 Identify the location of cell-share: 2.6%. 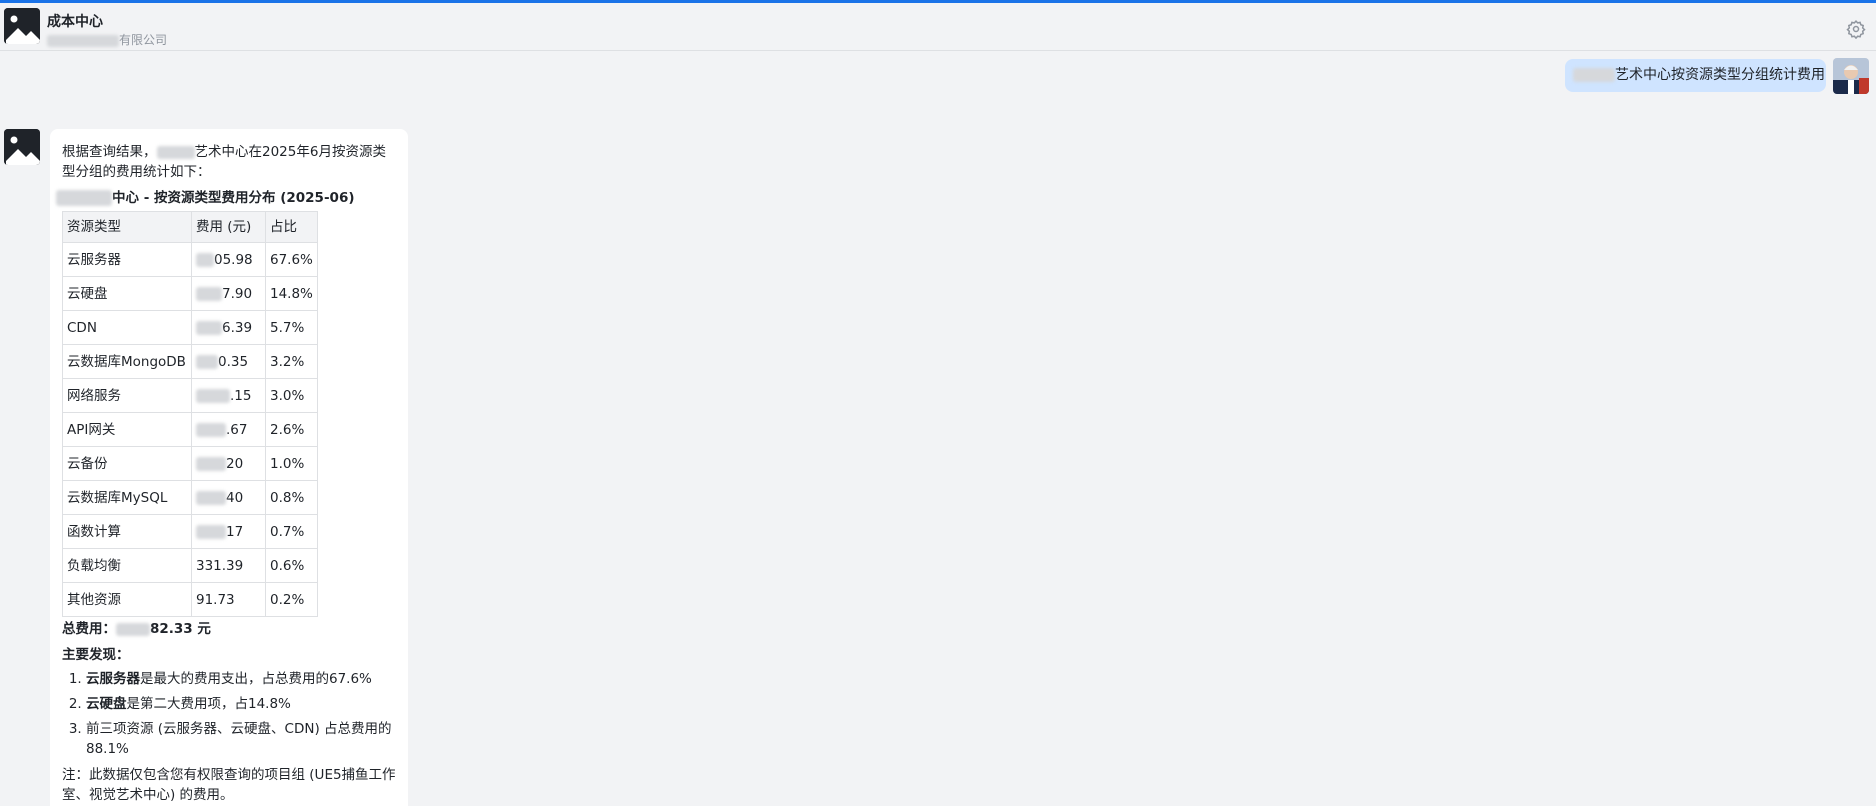
(291, 429).